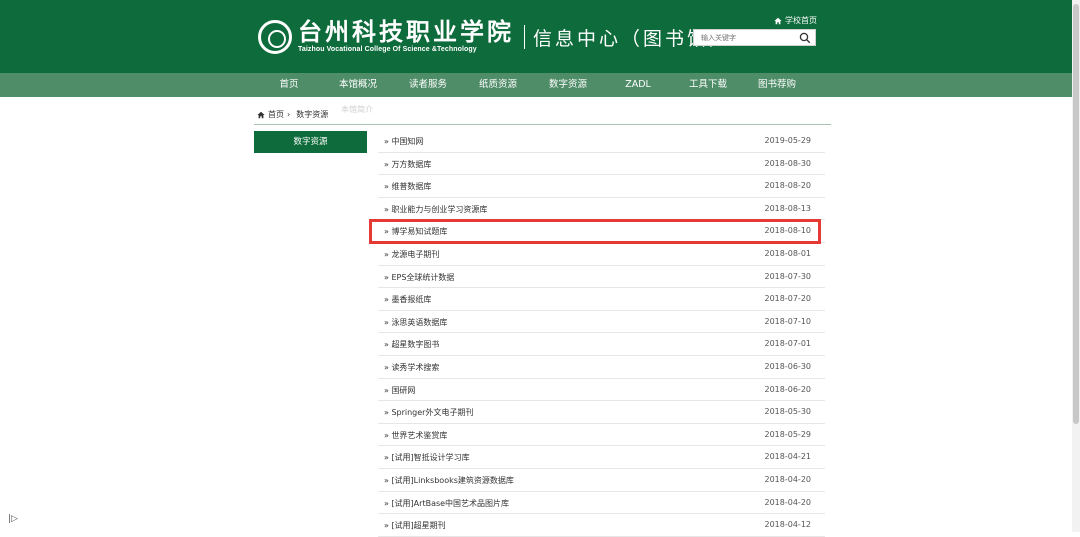  What do you see at coordinates (601, 525) in the screenshot?
I see `list-item: » [试用]超星期刊 2018-04-12` at bounding box center [601, 525].